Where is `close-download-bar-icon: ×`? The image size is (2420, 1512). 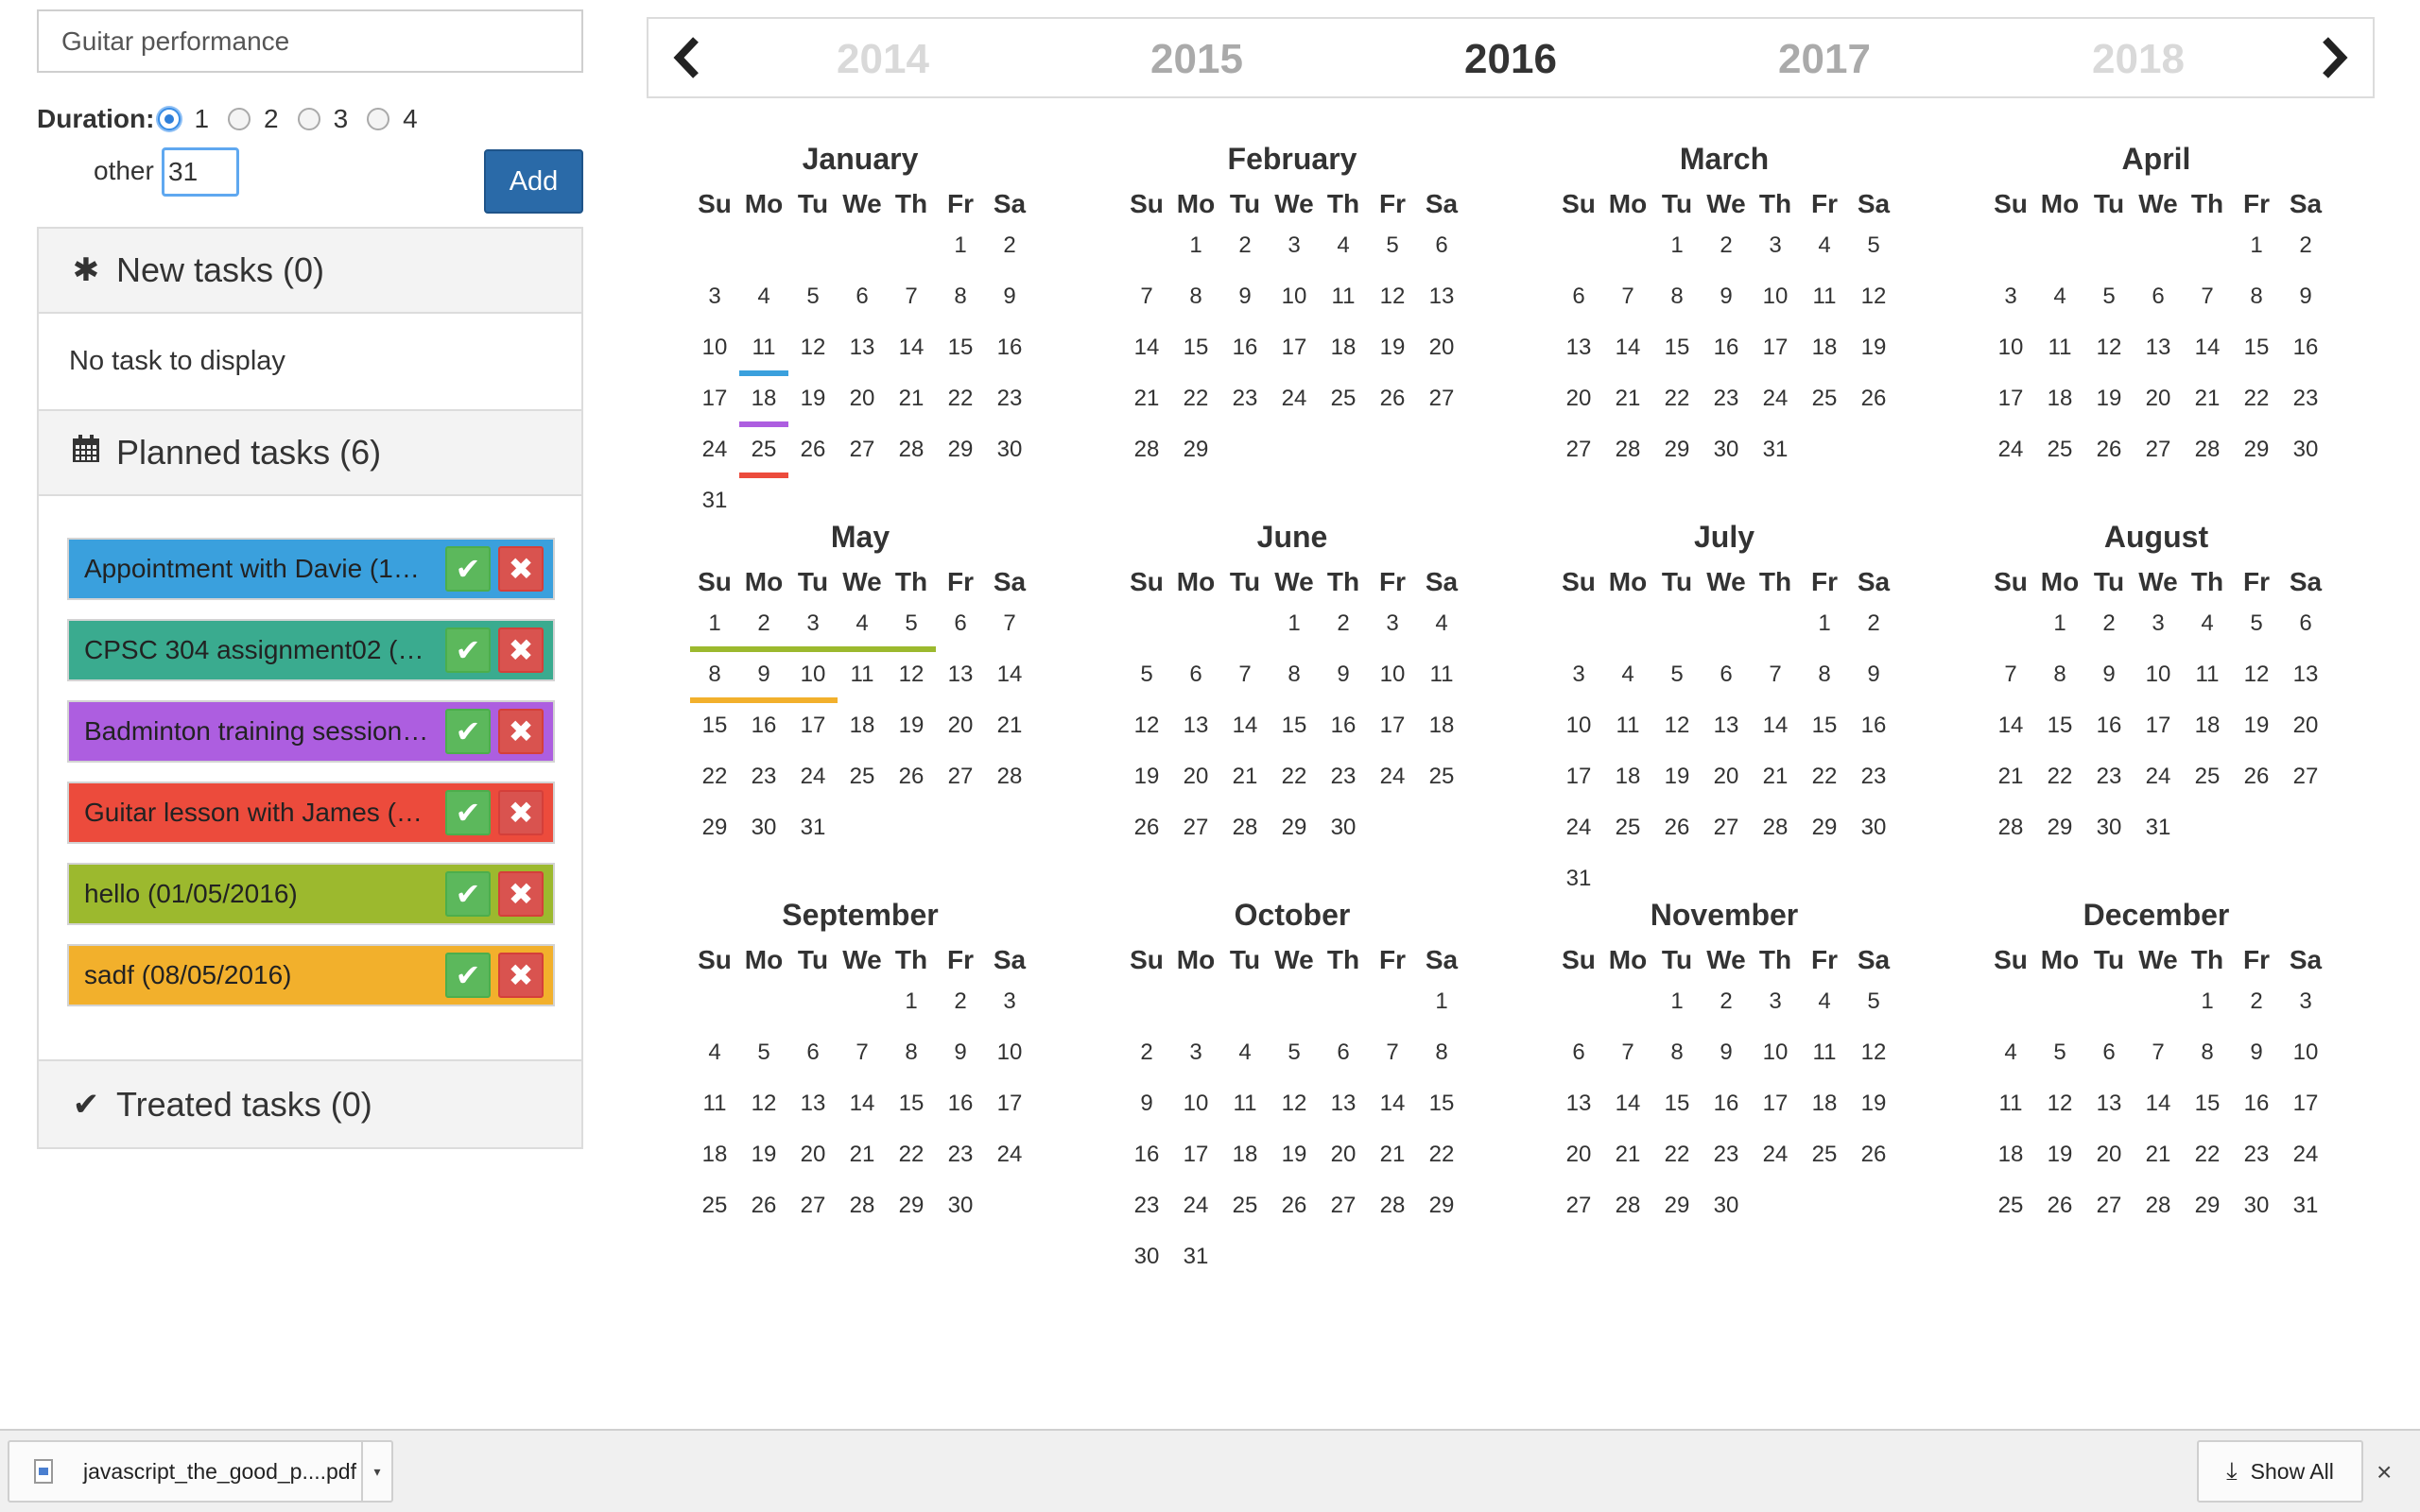 close-download-bar-icon: × is located at coordinates (2384, 1472).